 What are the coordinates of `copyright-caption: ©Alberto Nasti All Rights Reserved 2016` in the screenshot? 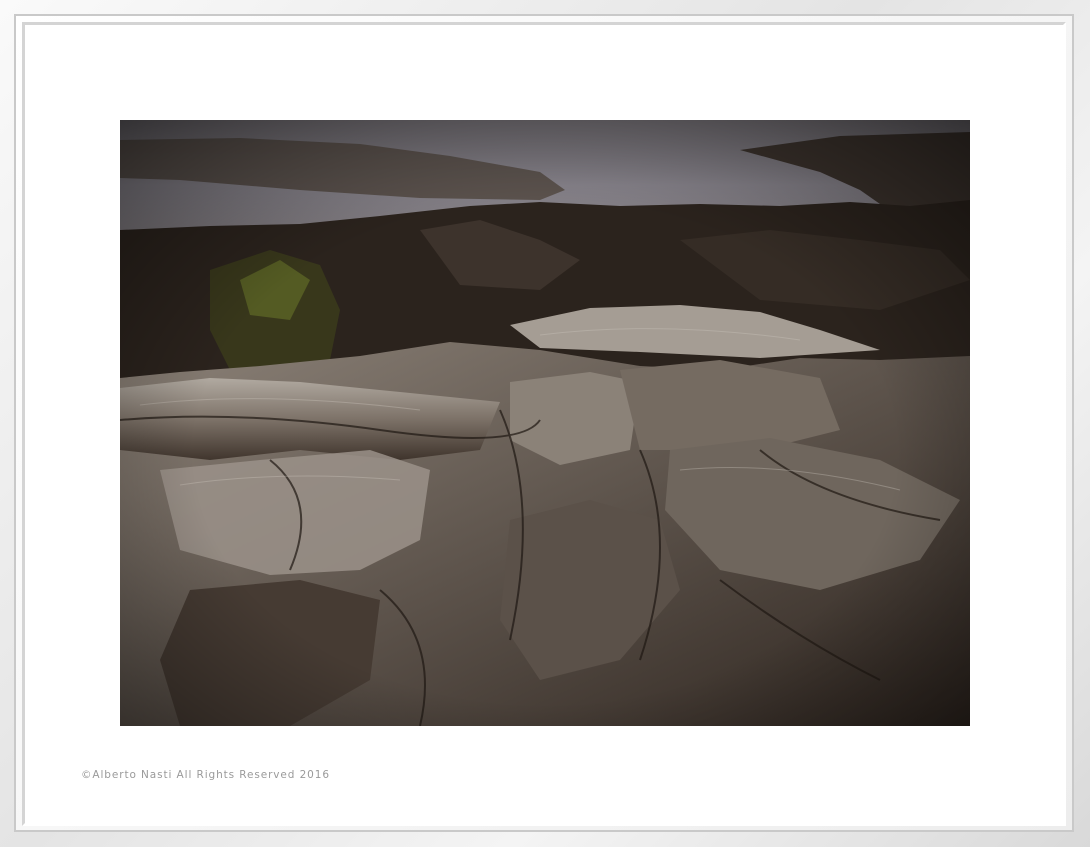 It's located at (205, 775).